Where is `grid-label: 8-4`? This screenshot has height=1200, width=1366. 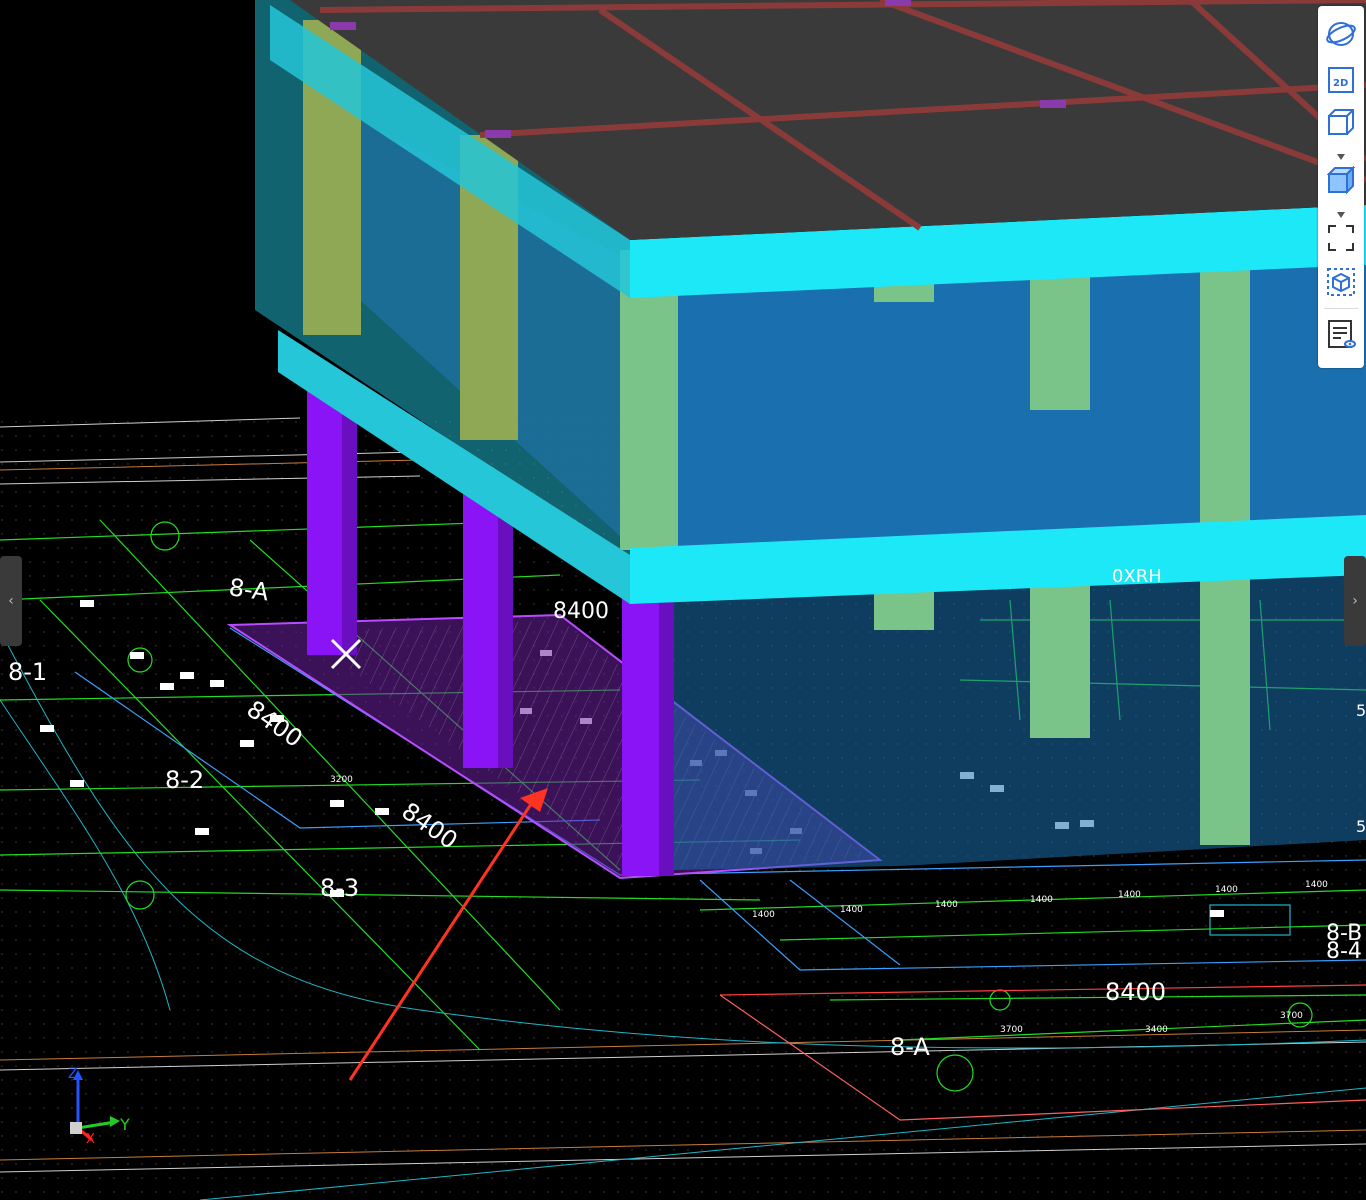
grid-label: 8-4 is located at coordinates (1344, 951).